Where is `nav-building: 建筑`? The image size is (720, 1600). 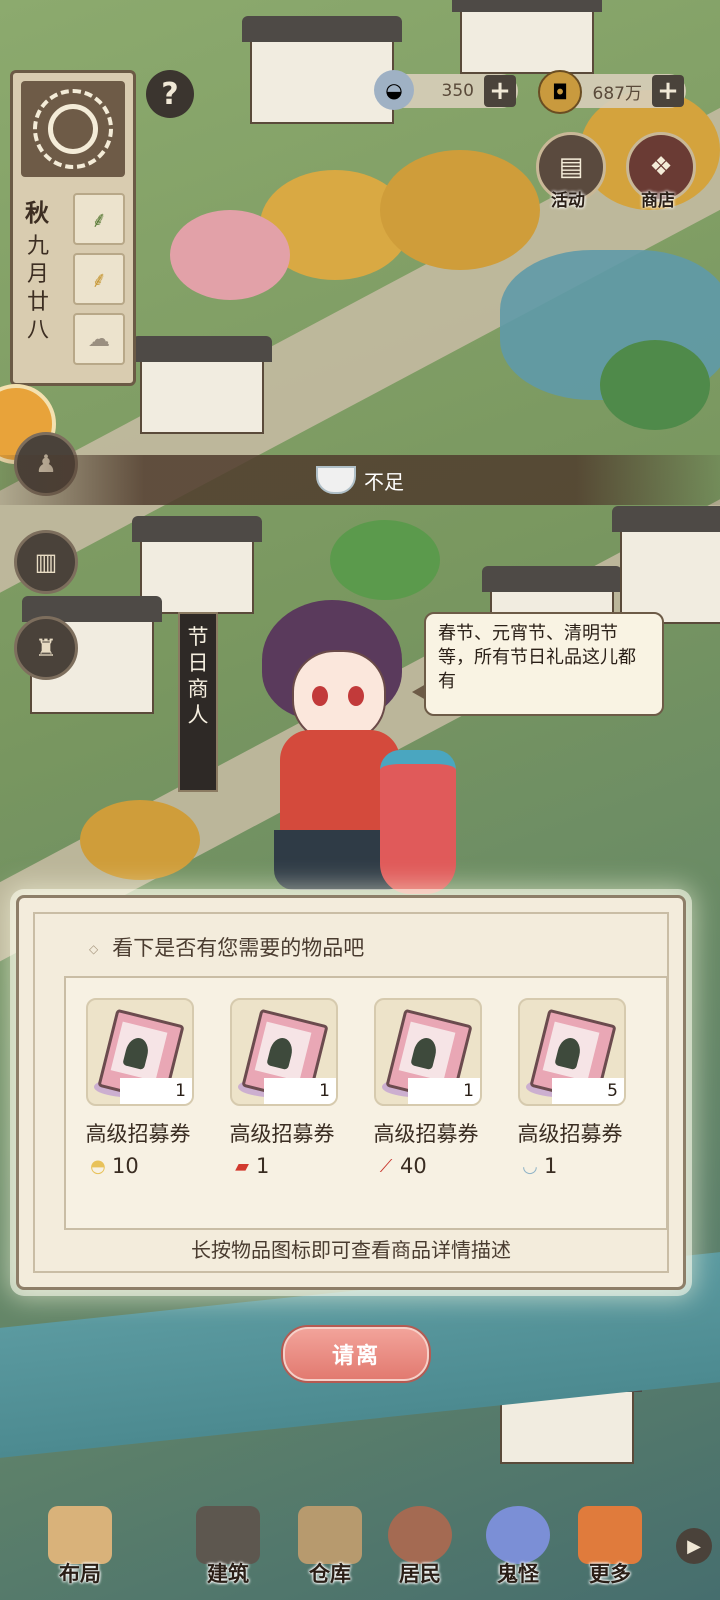 nav-building: 建筑 is located at coordinates (228, 1547).